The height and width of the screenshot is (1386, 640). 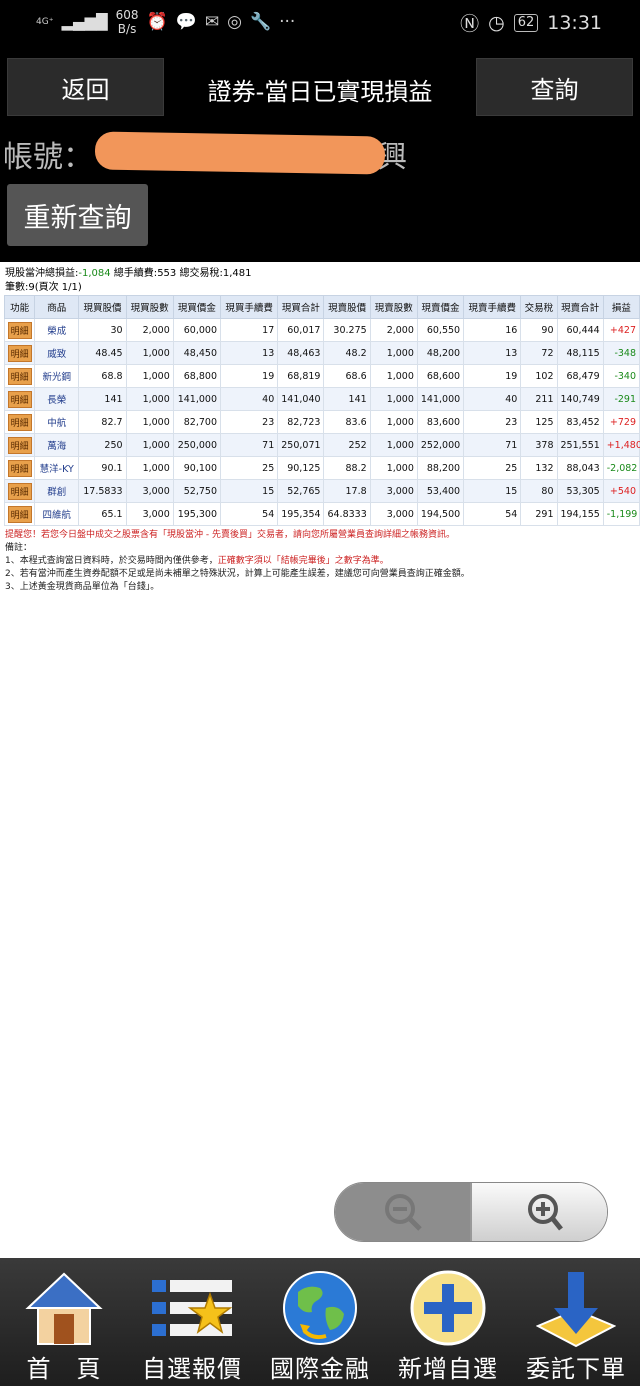 What do you see at coordinates (448, 1308) in the screenshot?
I see `add-icon` at bounding box center [448, 1308].